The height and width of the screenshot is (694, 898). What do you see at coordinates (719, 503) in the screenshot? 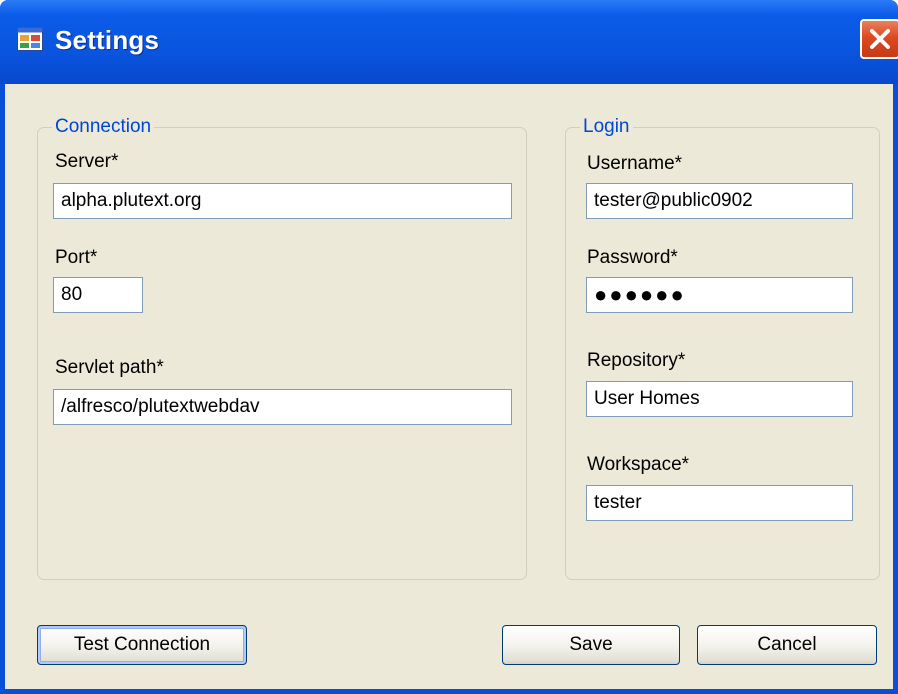
I see `workspace-input: tester` at bounding box center [719, 503].